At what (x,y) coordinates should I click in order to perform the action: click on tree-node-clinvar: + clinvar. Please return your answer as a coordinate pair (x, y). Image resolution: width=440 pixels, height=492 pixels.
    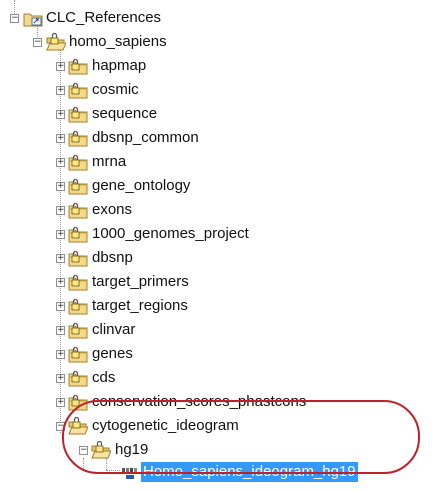
    Looking at the image, I should click on (68, 330).